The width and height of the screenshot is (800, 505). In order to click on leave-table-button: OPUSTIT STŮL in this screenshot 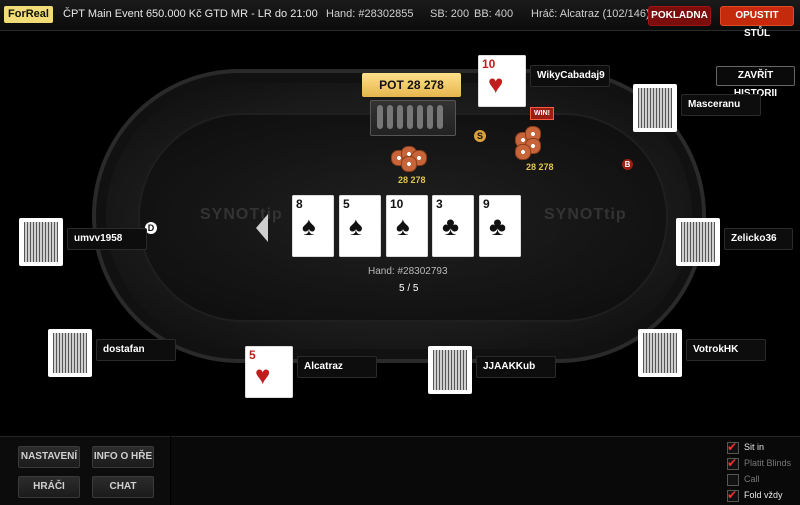, I will do `click(757, 22)`.